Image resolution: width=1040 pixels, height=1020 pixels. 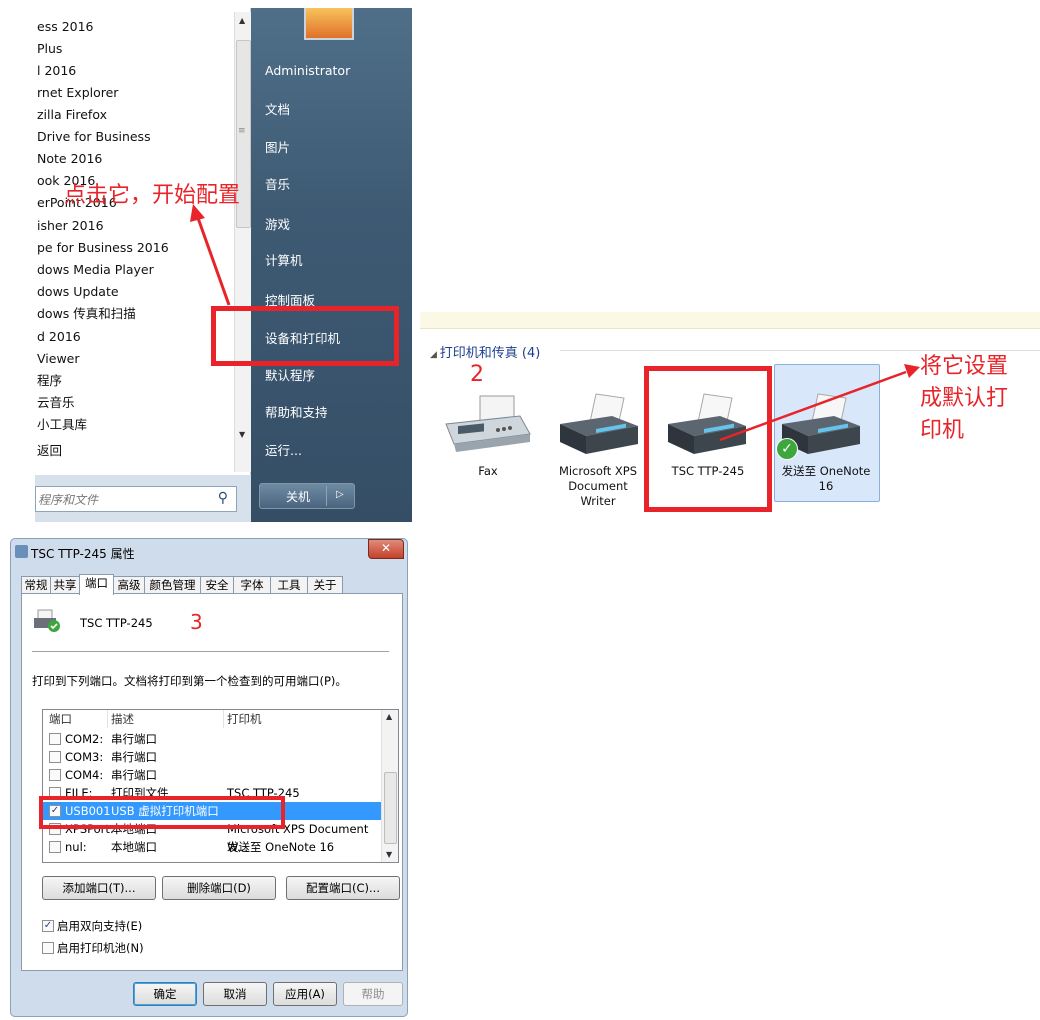 I want to click on column-header-description: 描述, so click(x=165, y=719).